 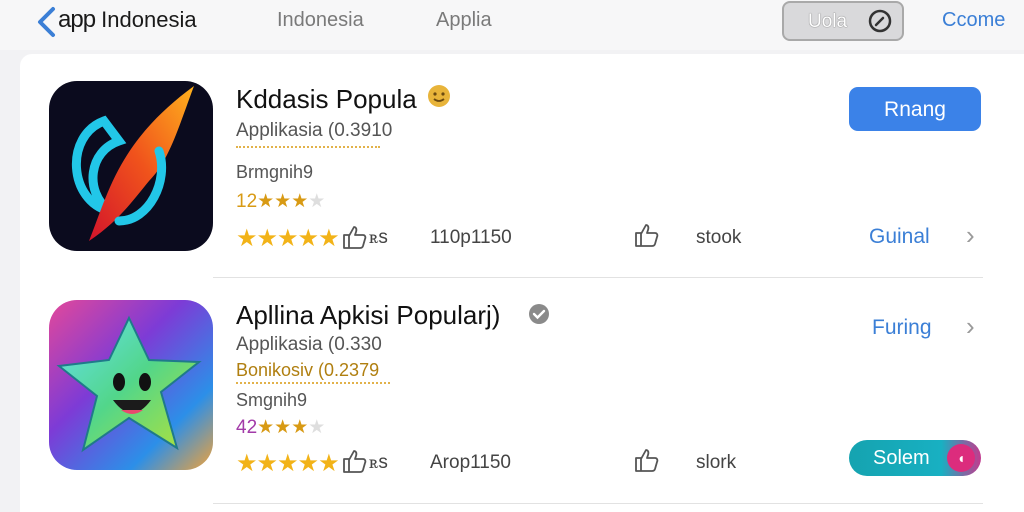 I want to click on search-pill-button: Uola, so click(x=843, y=21).